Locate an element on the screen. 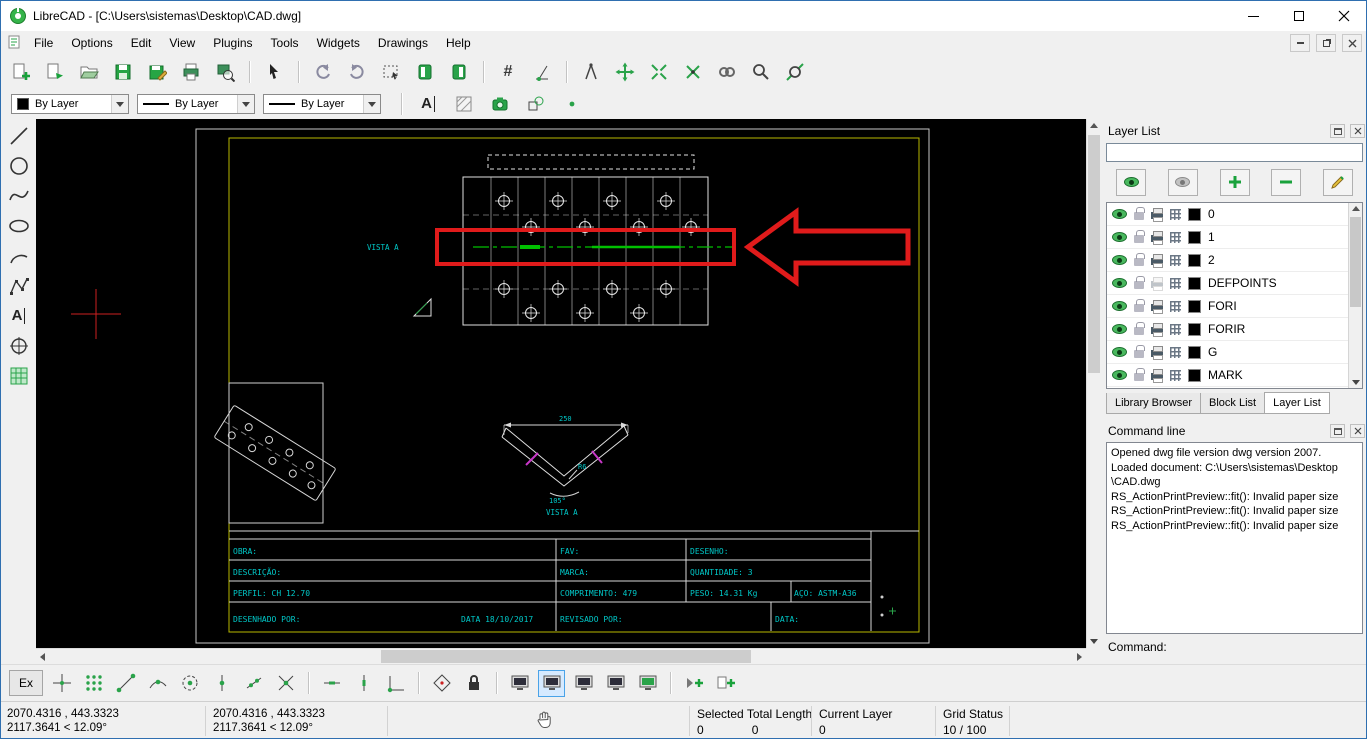  vertical-scroll-thumb is located at coordinates (1094, 254).